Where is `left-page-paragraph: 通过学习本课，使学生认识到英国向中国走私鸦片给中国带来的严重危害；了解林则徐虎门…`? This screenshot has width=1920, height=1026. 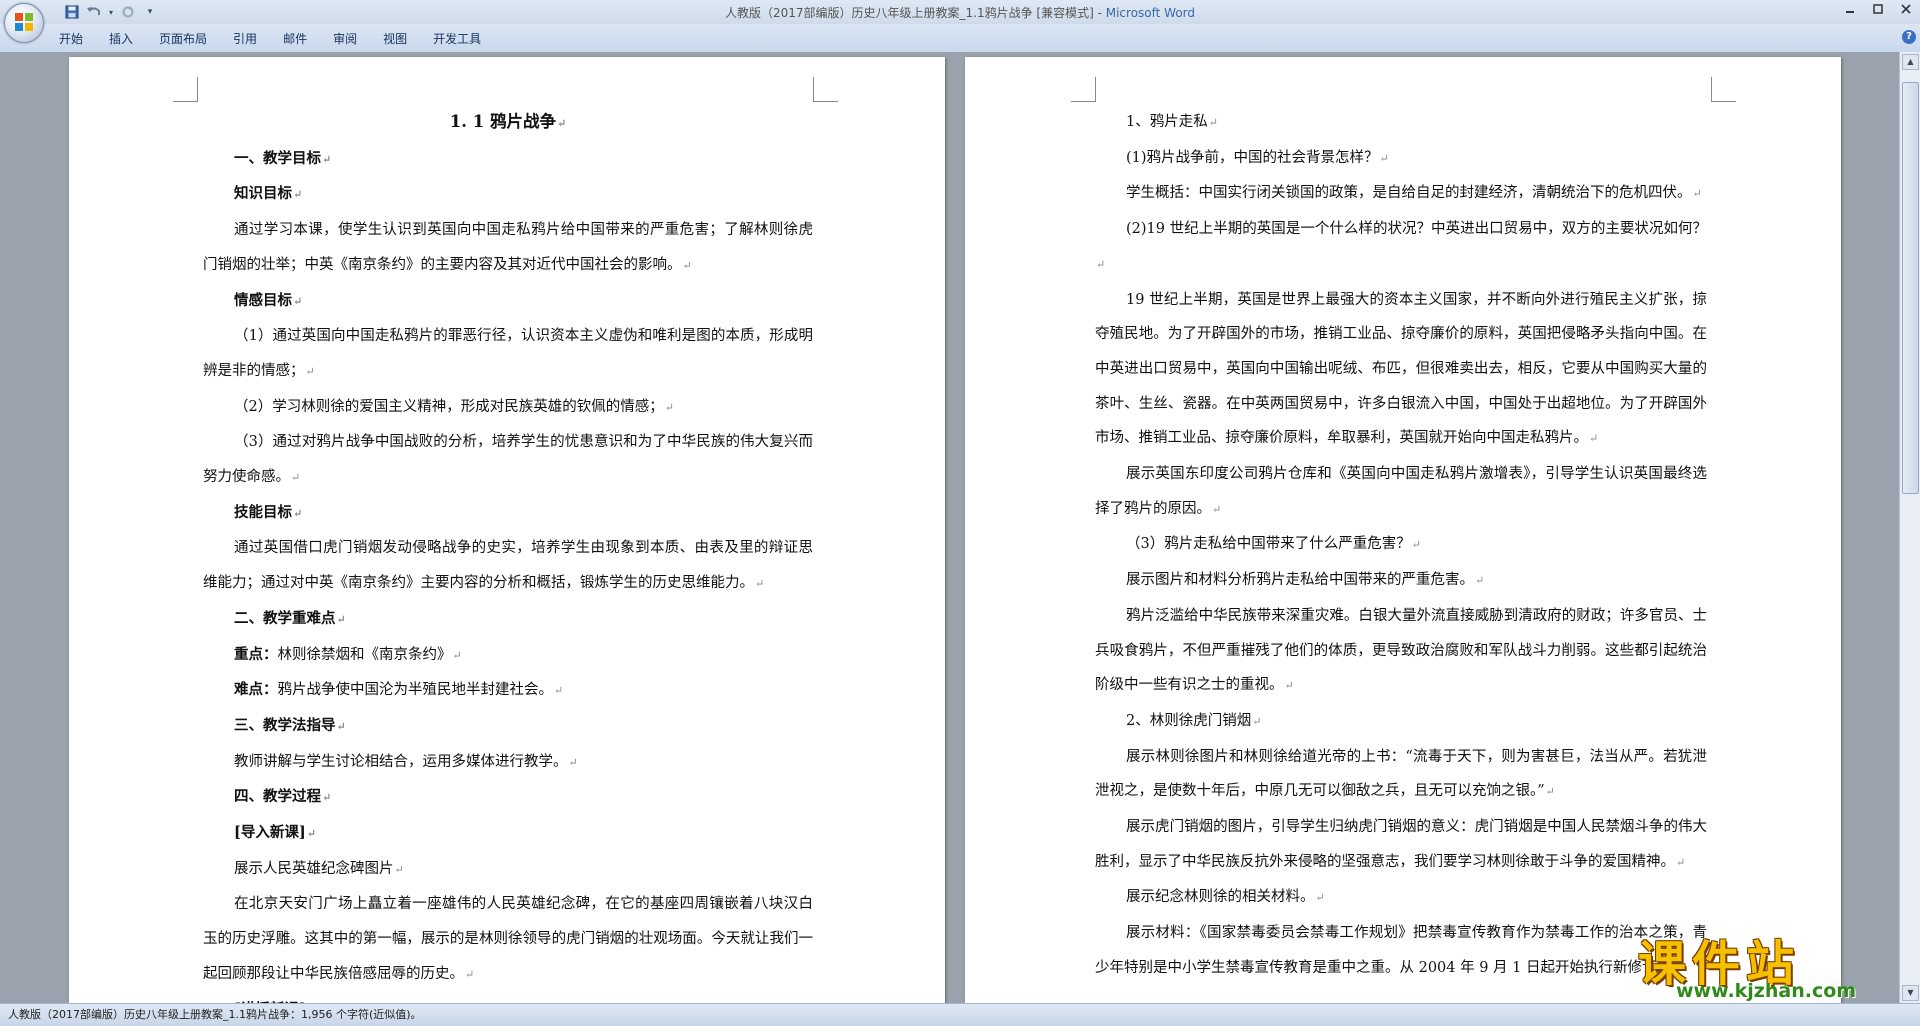 left-page-paragraph: 通过学习本课，使学生认识到英国向中国走私鸦片给中国带来的严重危害；了解林则徐虎门… is located at coordinates (508, 248).